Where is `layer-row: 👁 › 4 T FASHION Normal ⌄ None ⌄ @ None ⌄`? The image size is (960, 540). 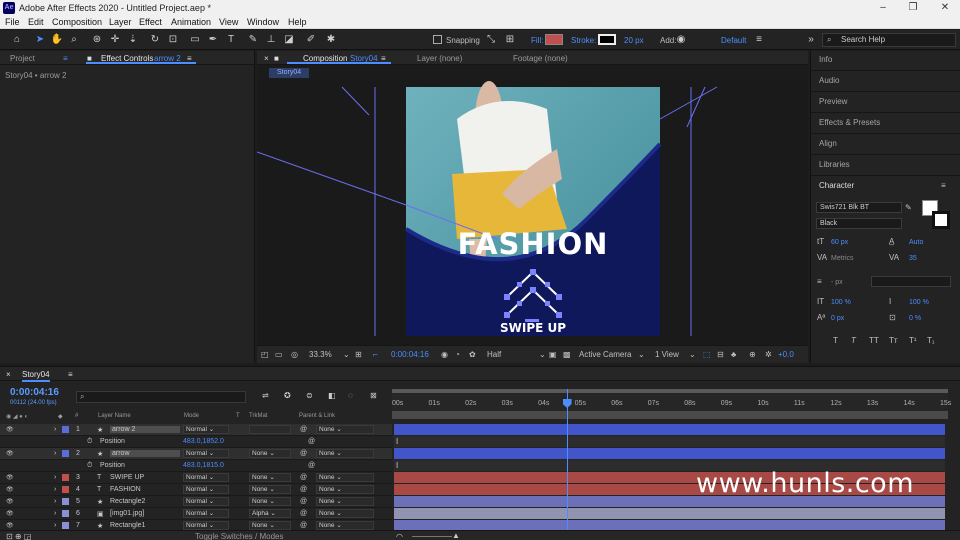
layer-row: 👁 › 4 T FASHION Normal ⌄ None ⌄ @ None ⌄ is located at coordinates (196, 490).